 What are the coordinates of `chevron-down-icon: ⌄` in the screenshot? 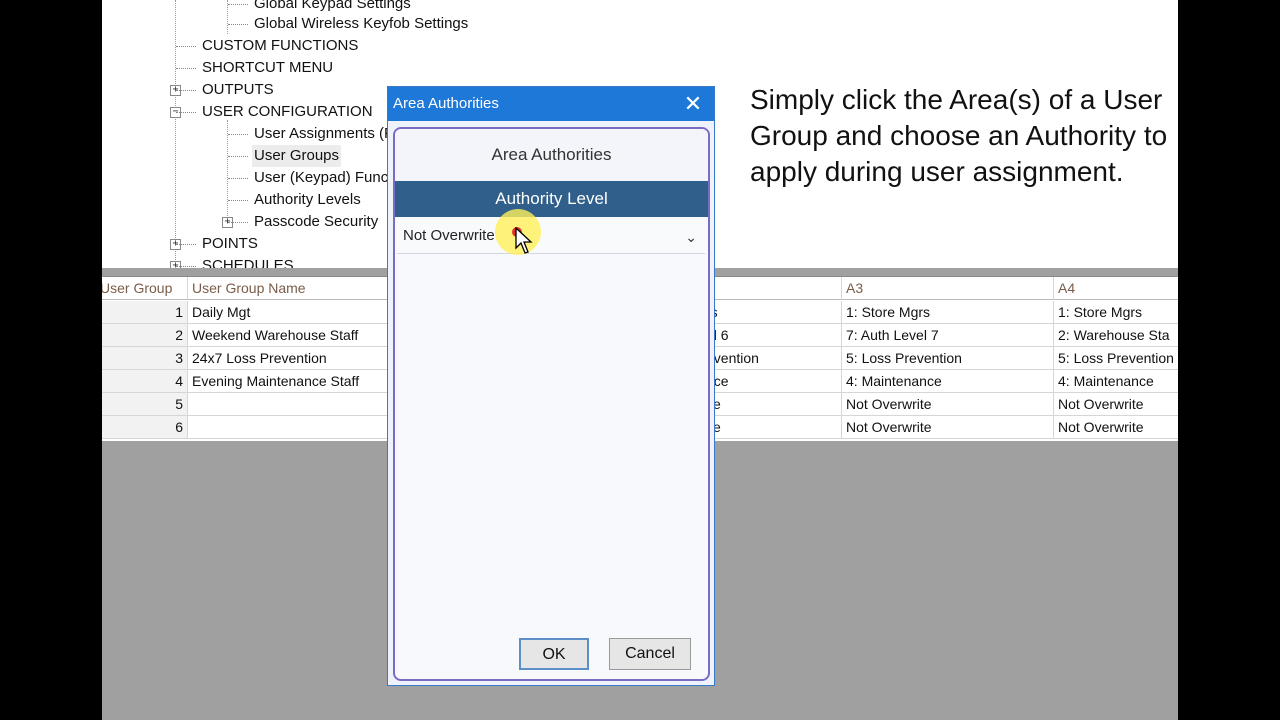 It's located at (691, 237).